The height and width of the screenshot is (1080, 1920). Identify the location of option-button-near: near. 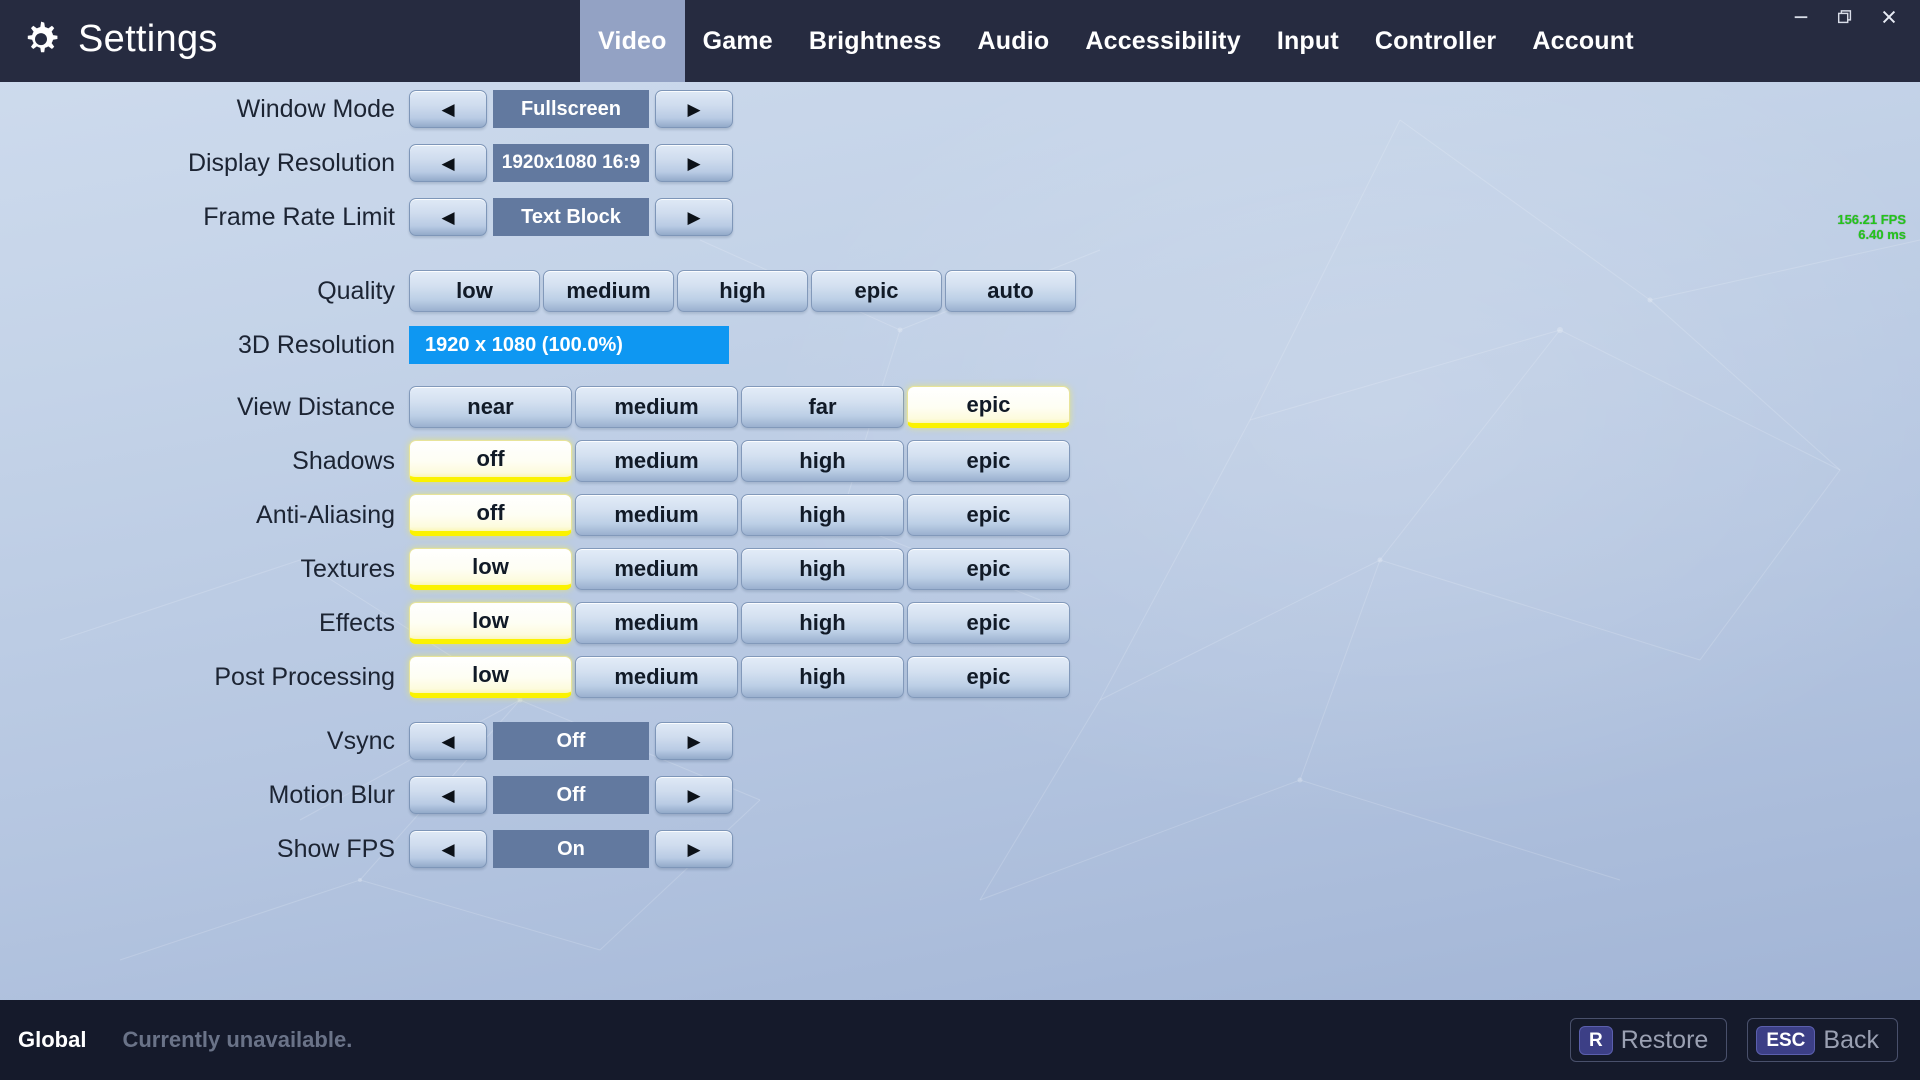
(490, 407).